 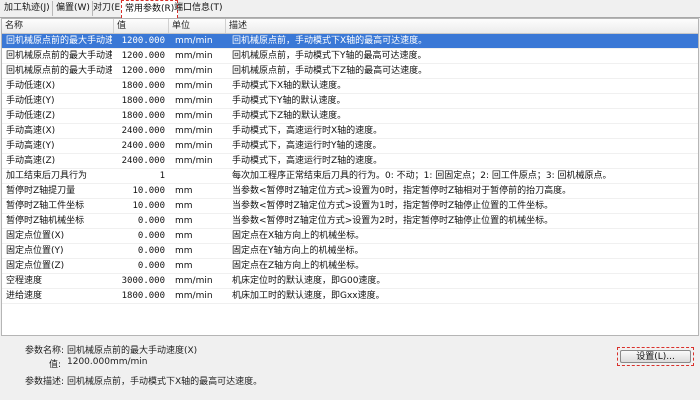 I want to click on param-description-cell: 当参数<暂停时Z轴定位方式>设置为2时，指定暂停时Z轴停止位置的机械坐标。, so click(x=393, y=221).